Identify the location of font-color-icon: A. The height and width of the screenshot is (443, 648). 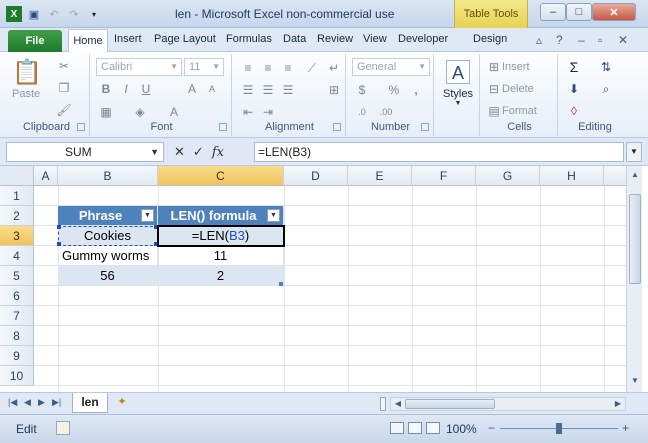
(174, 112).